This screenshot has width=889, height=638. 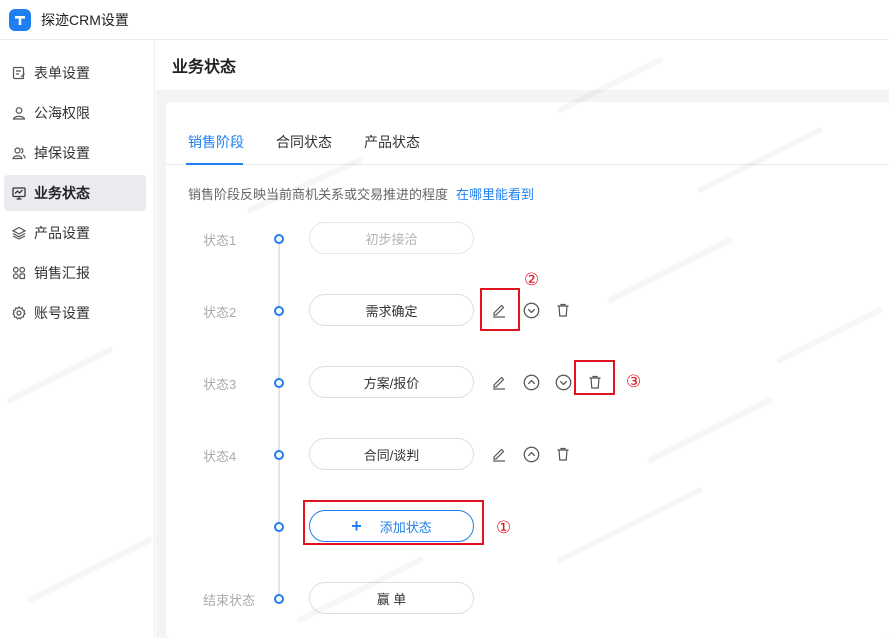 I want to click on sidebar-item-sales-report: 销售汇报, so click(x=75, y=273).